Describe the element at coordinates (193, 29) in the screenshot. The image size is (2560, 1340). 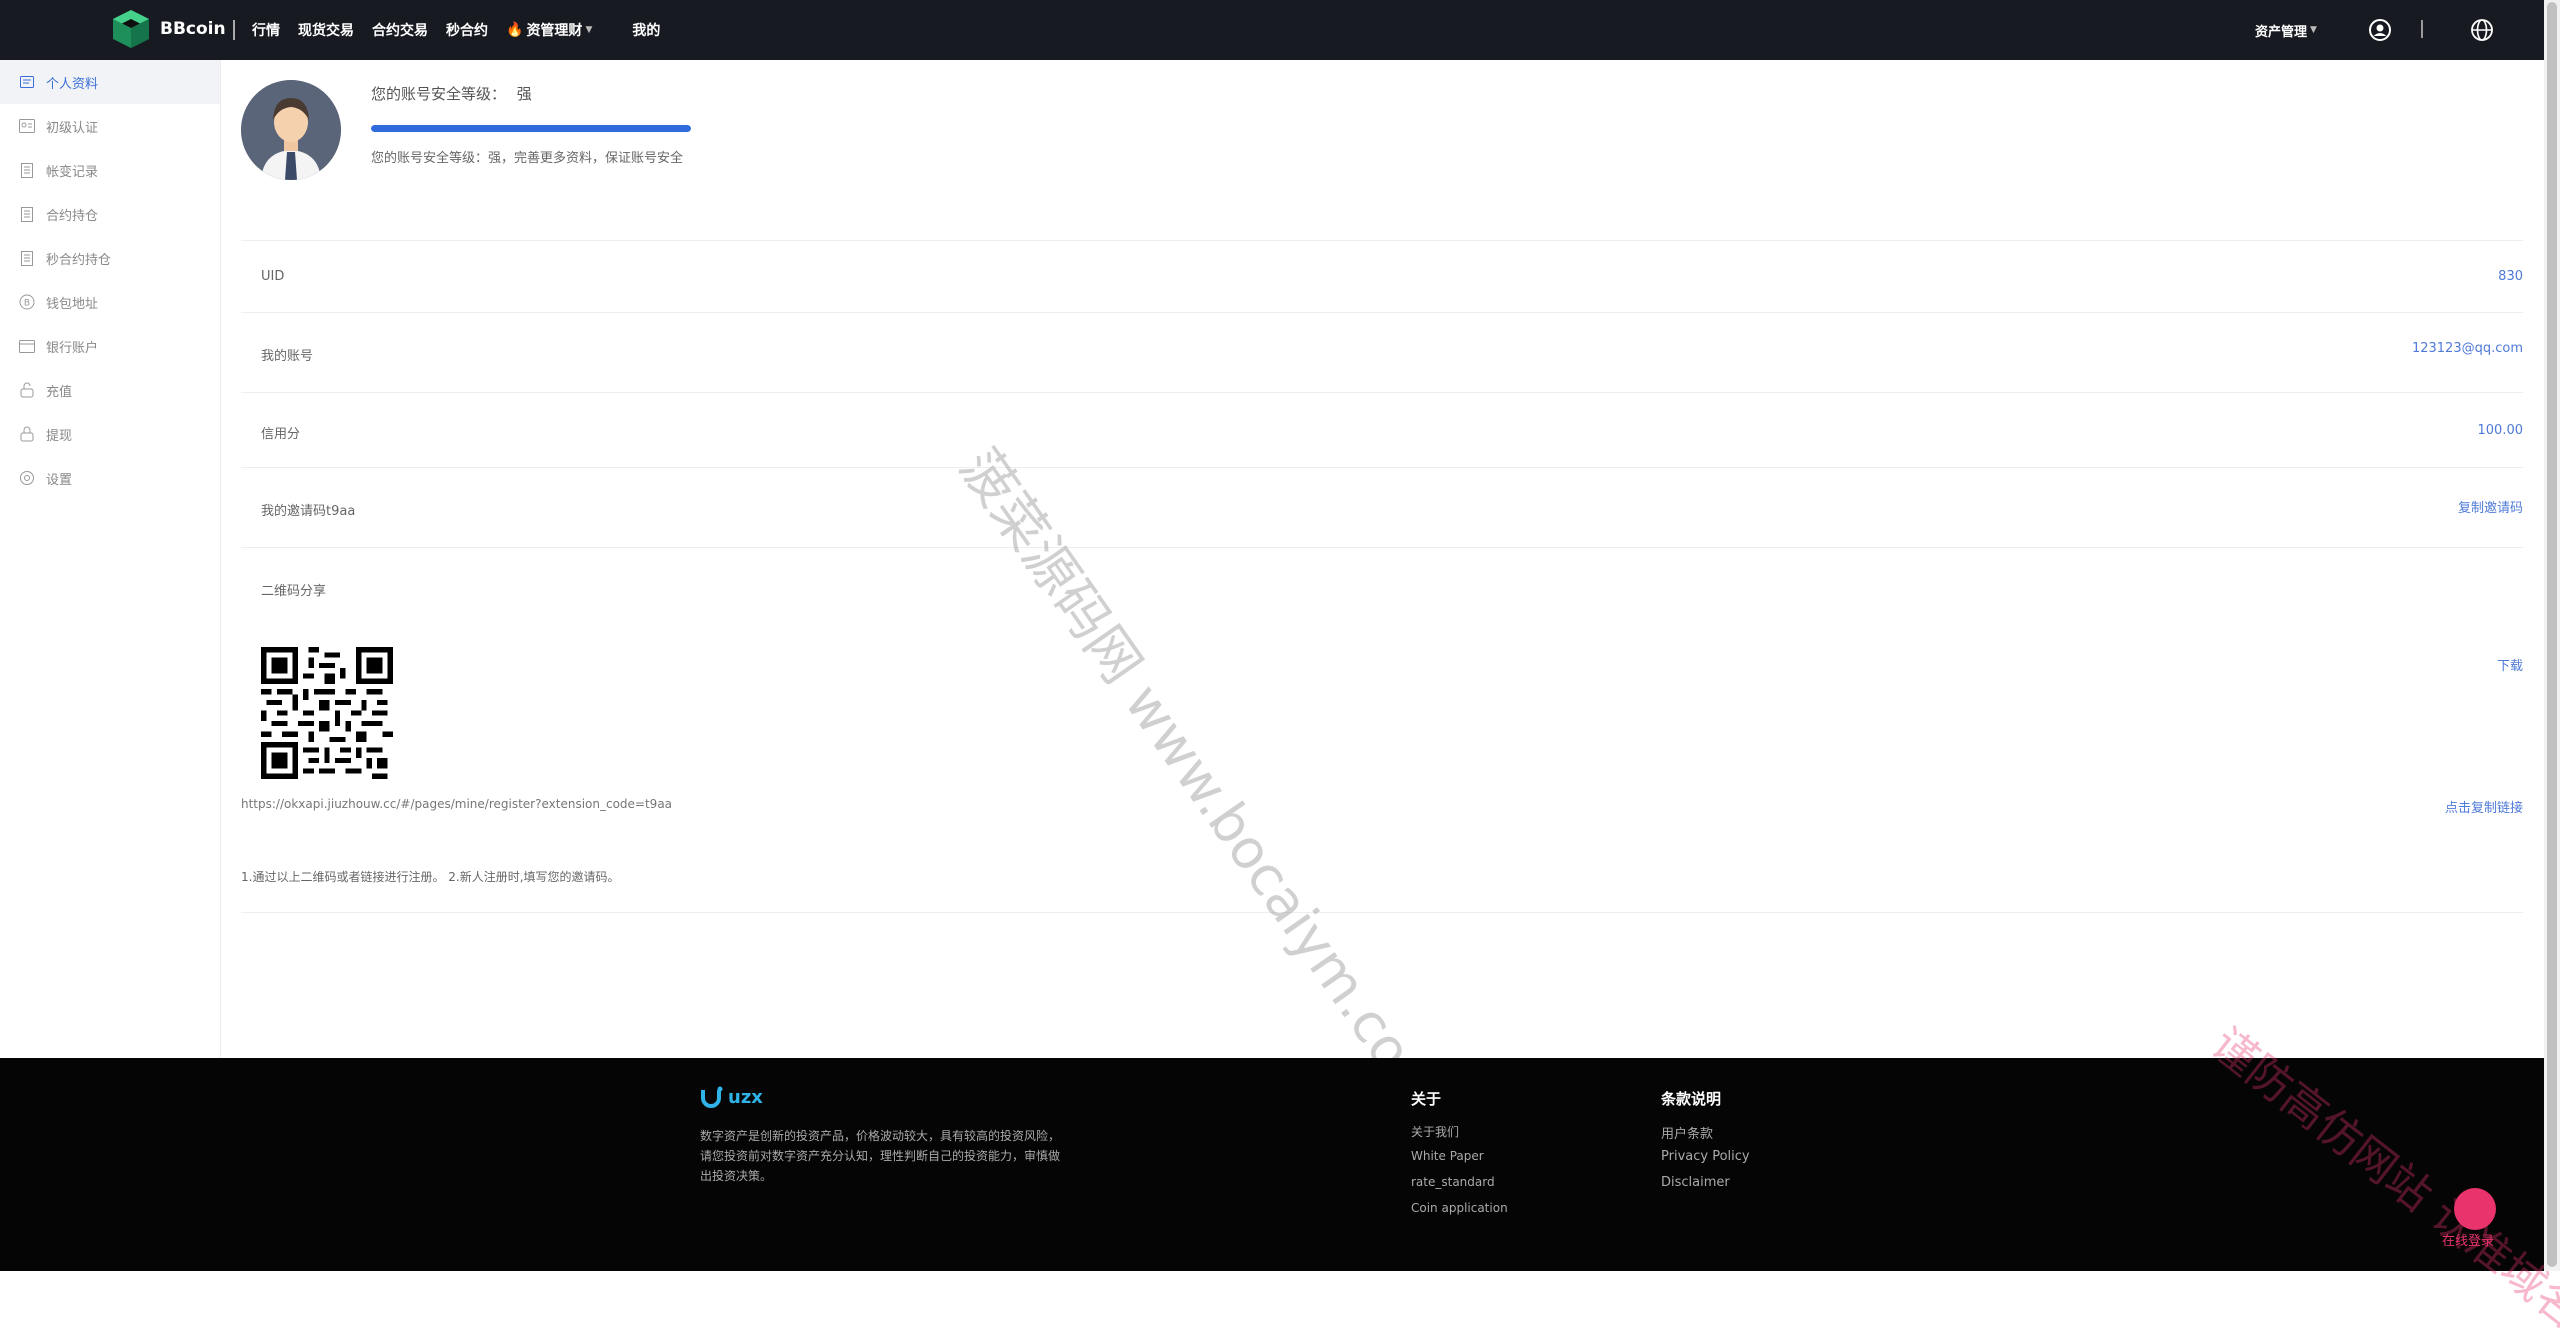
I see `brand-name: BBcoin` at that location.